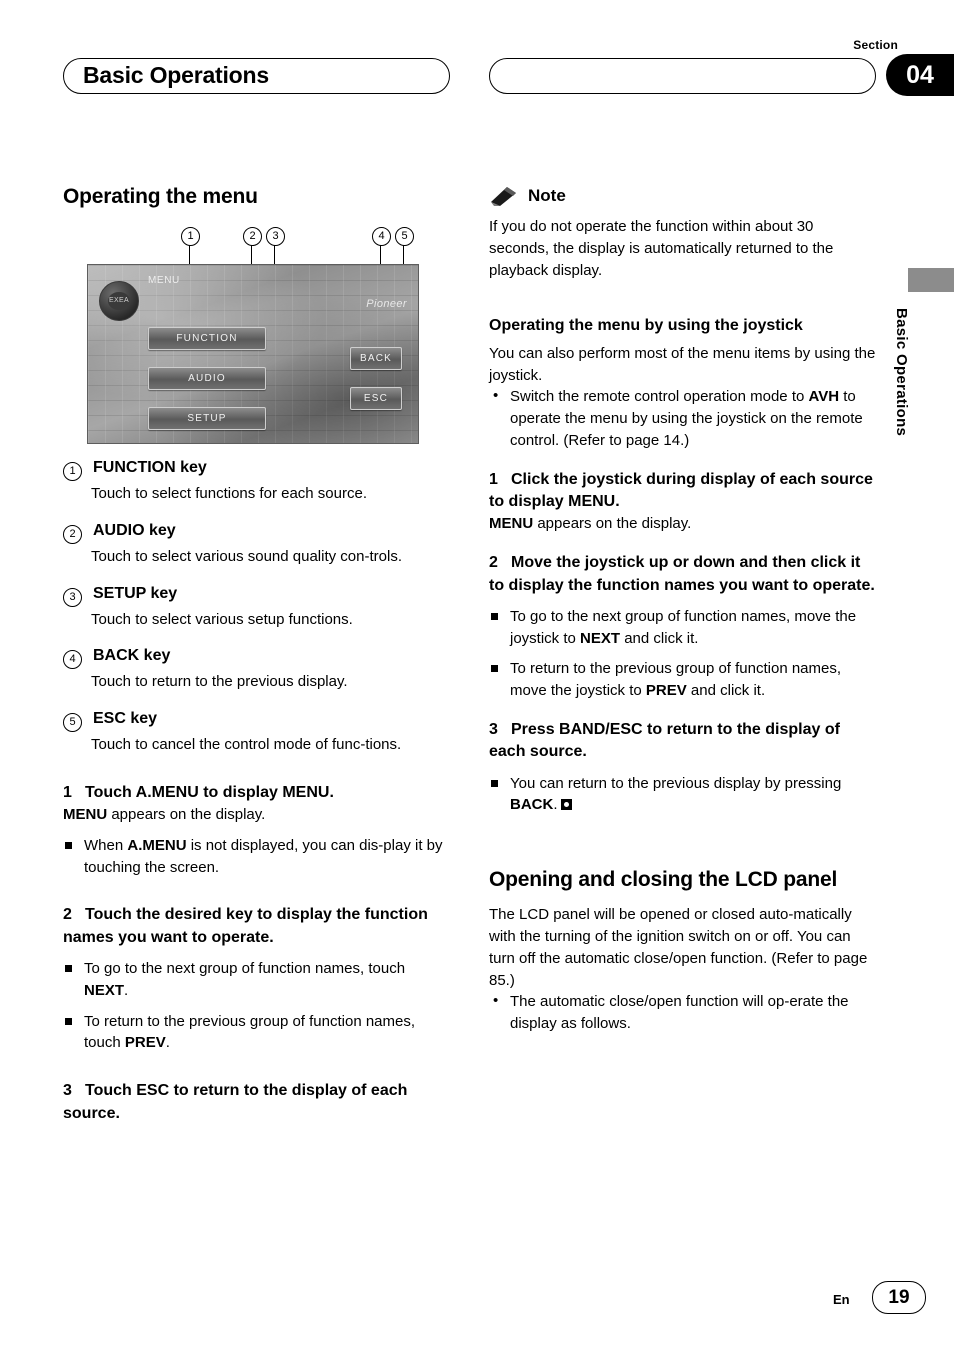 Image resolution: width=954 pixels, height=1352 pixels. What do you see at coordinates (186, 815) in the screenshot?
I see `left-step-1-line-rest: appears on the display.` at bounding box center [186, 815].